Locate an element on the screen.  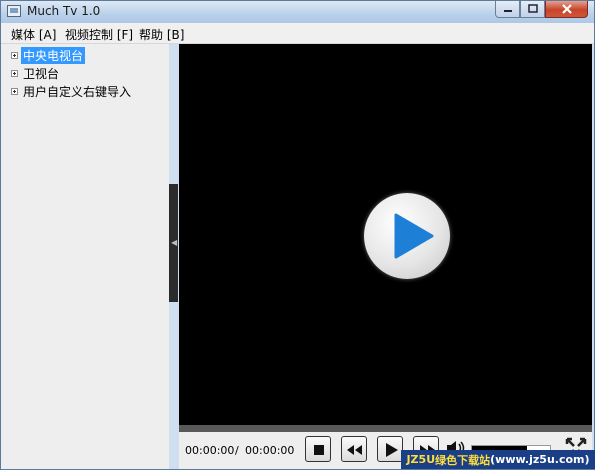
menu-bar: 媒体 [A] 视频控制 [F] 帮助 [B] is located at coordinates (297, 33).